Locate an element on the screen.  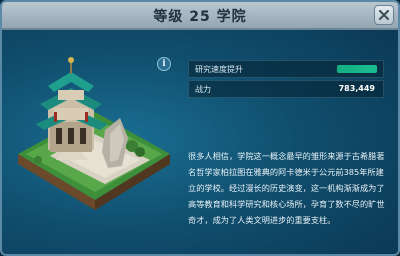
stat-row-research-speed: 研究速度提升 is located at coordinates (286, 69).